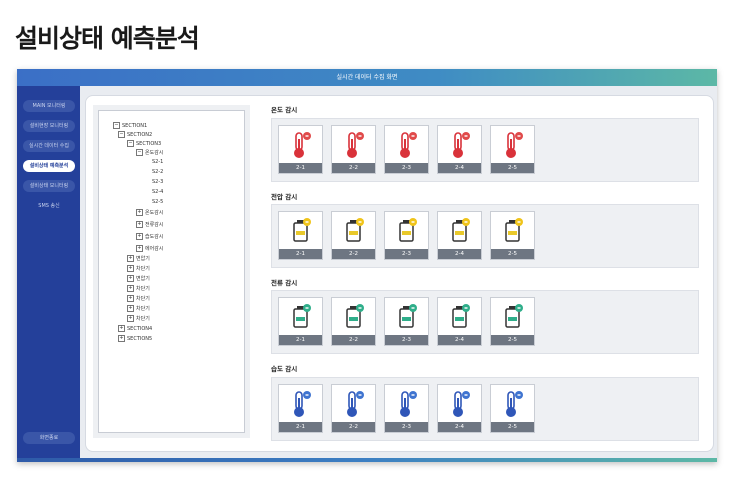 Image resolution: width=738 pixels, height=491 pixels. Describe the element at coordinates (367, 77) in the screenshot. I see `header-title: 실시간 데이터 수집 화면` at that location.